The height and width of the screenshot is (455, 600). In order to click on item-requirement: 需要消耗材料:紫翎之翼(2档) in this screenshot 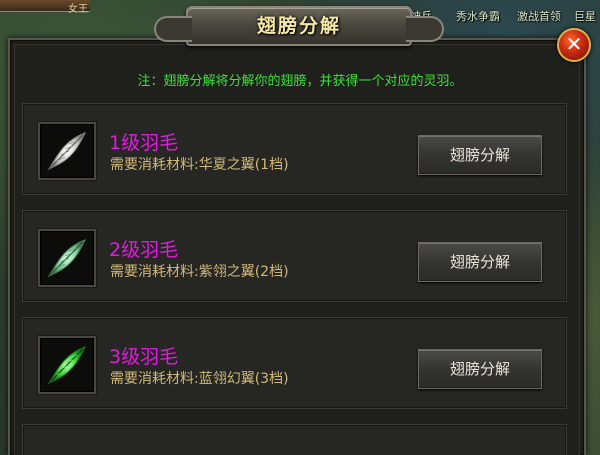, I will do `click(199, 272)`.